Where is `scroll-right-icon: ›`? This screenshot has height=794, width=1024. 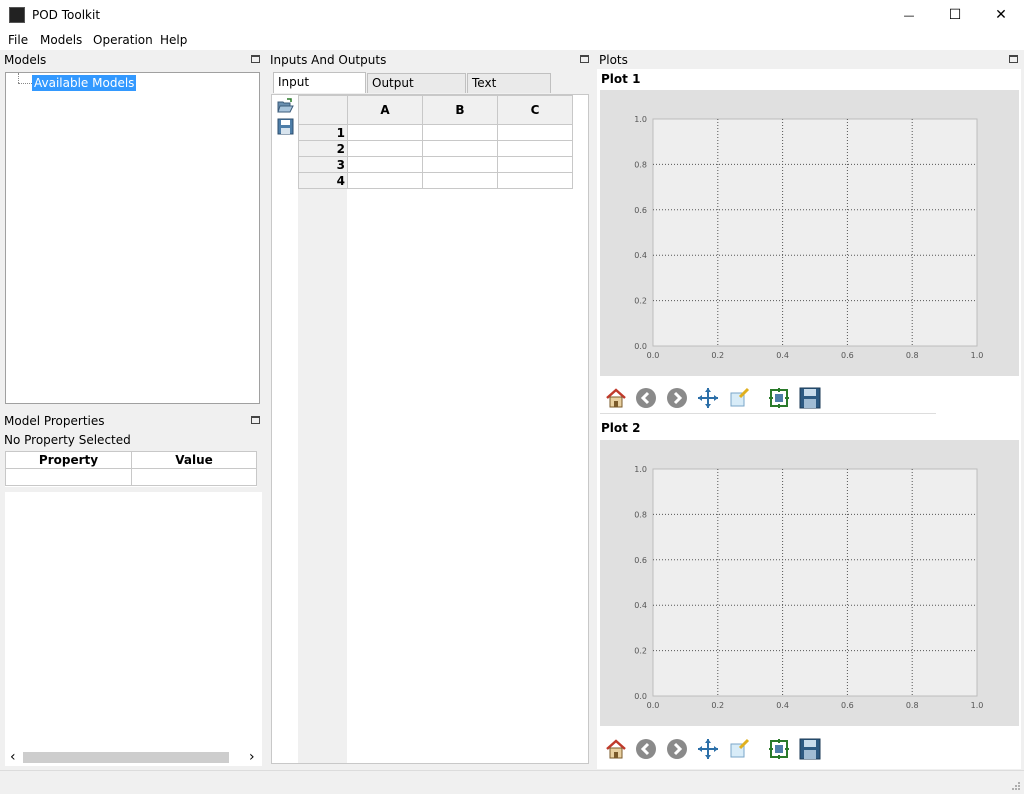
scroll-right-icon: › is located at coordinates (252, 757).